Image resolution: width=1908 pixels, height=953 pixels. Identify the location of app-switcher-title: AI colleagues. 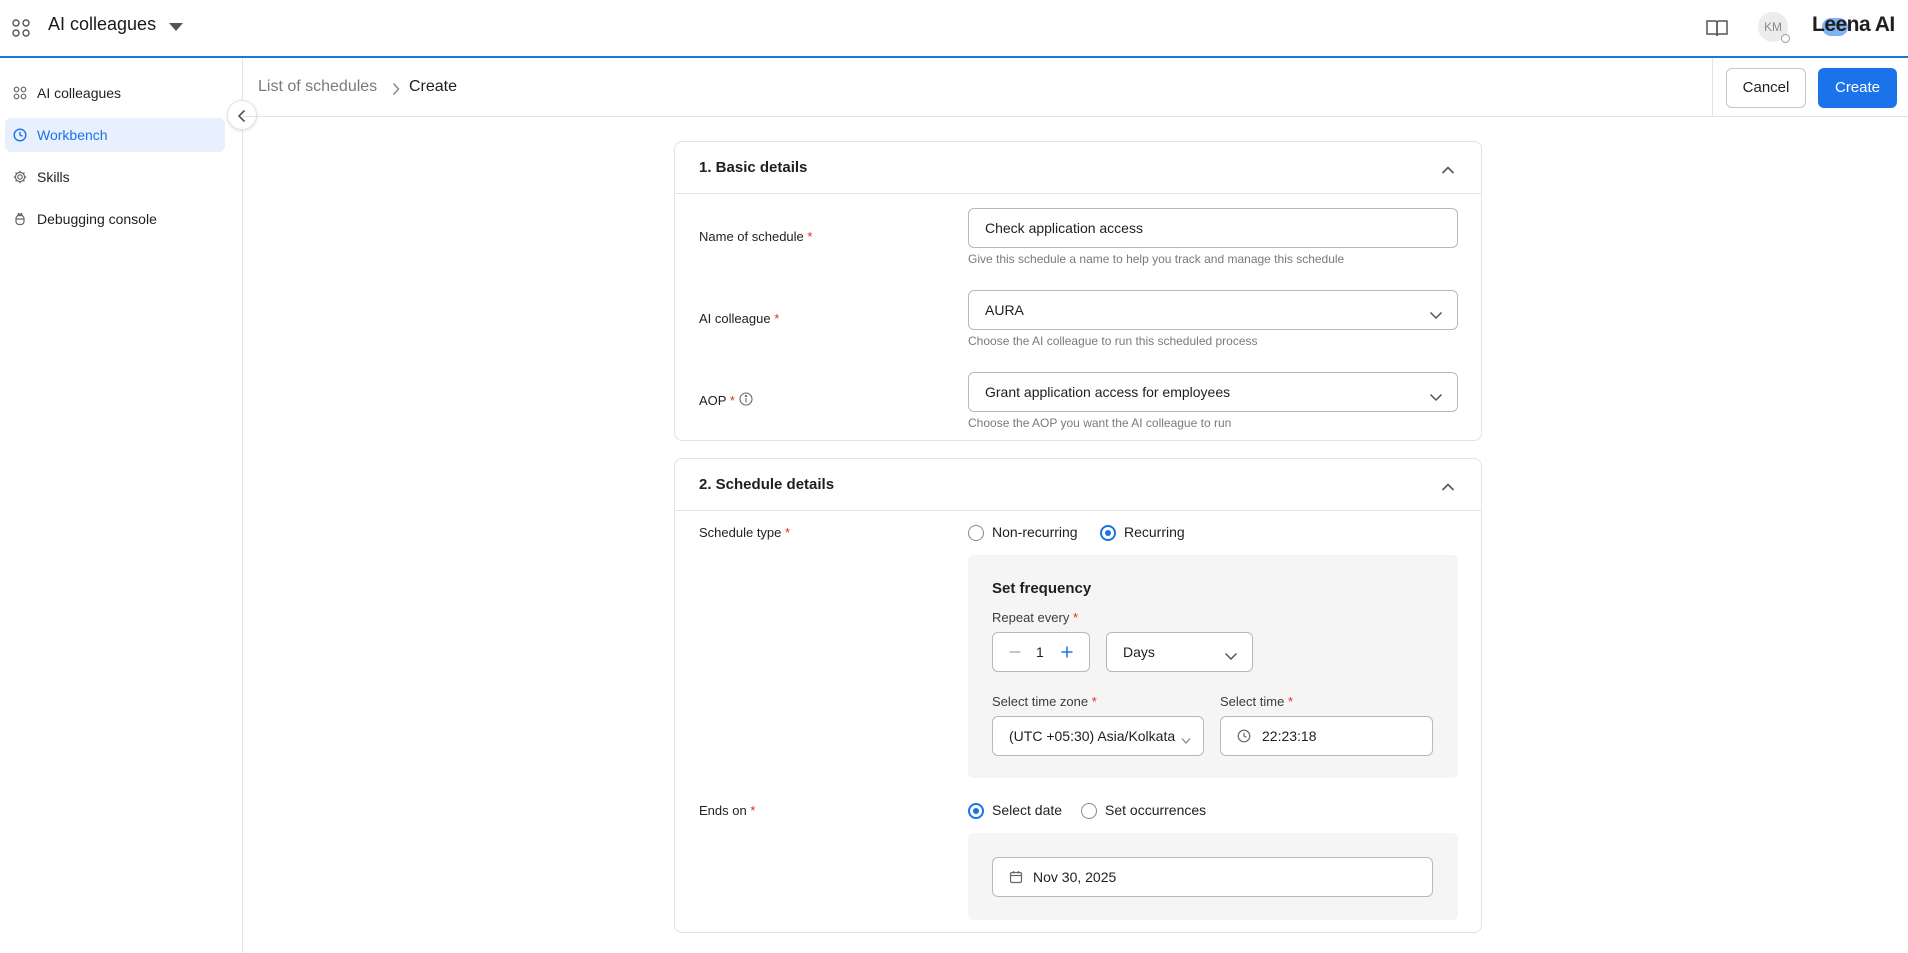
(102, 24).